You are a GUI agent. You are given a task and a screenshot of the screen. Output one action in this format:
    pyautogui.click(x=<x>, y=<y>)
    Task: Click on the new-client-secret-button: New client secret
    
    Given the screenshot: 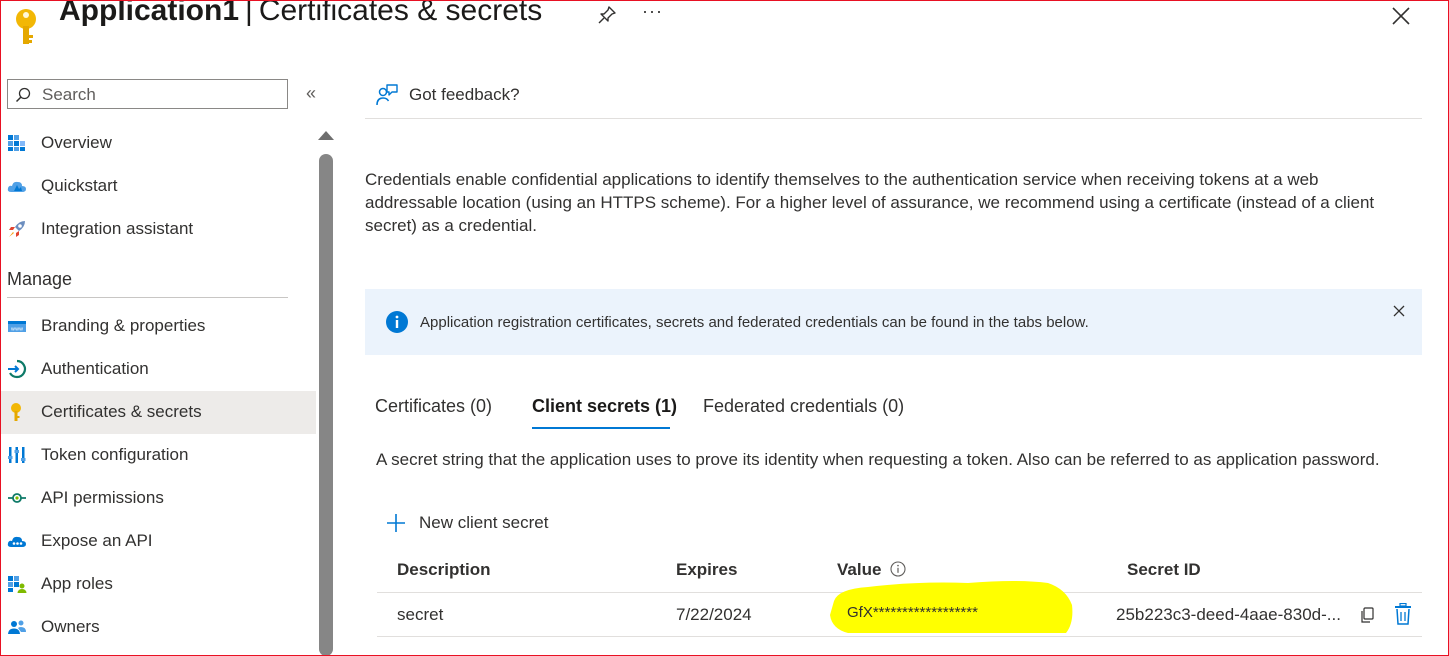 What is the action you would take?
    pyautogui.click(x=467, y=523)
    